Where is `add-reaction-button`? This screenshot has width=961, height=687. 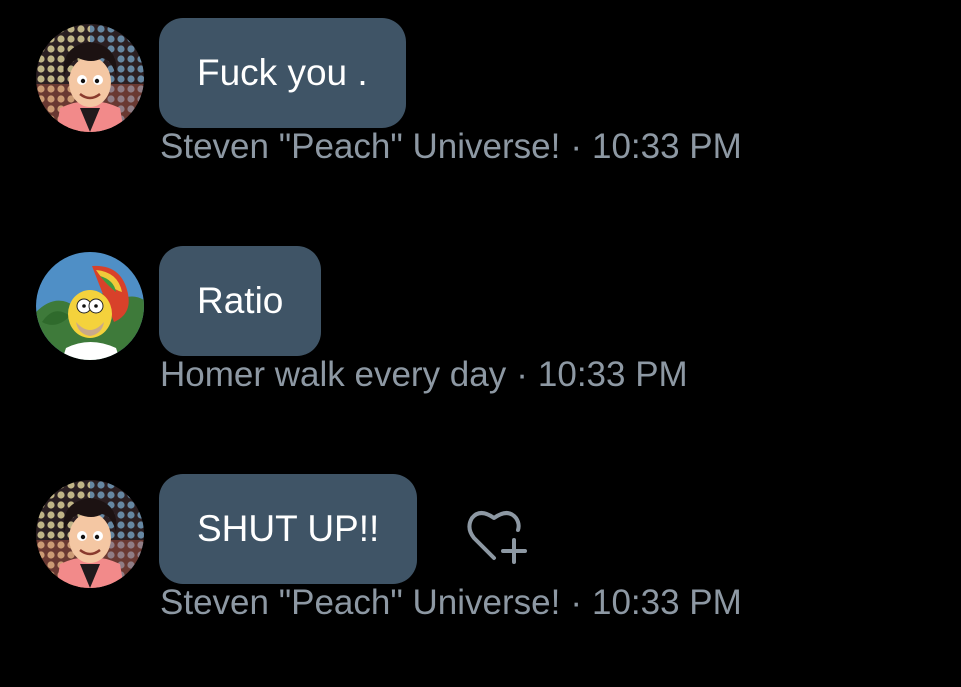 add-reaction-button is located at coordinates (502, 534).